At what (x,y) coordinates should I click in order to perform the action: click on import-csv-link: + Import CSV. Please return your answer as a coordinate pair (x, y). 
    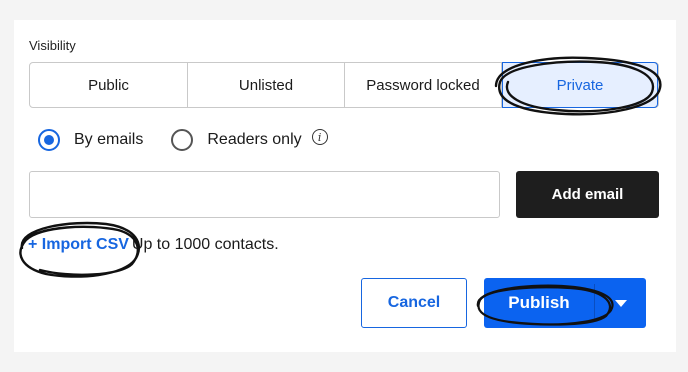
    Looking at the image, I should click on (78, 245).